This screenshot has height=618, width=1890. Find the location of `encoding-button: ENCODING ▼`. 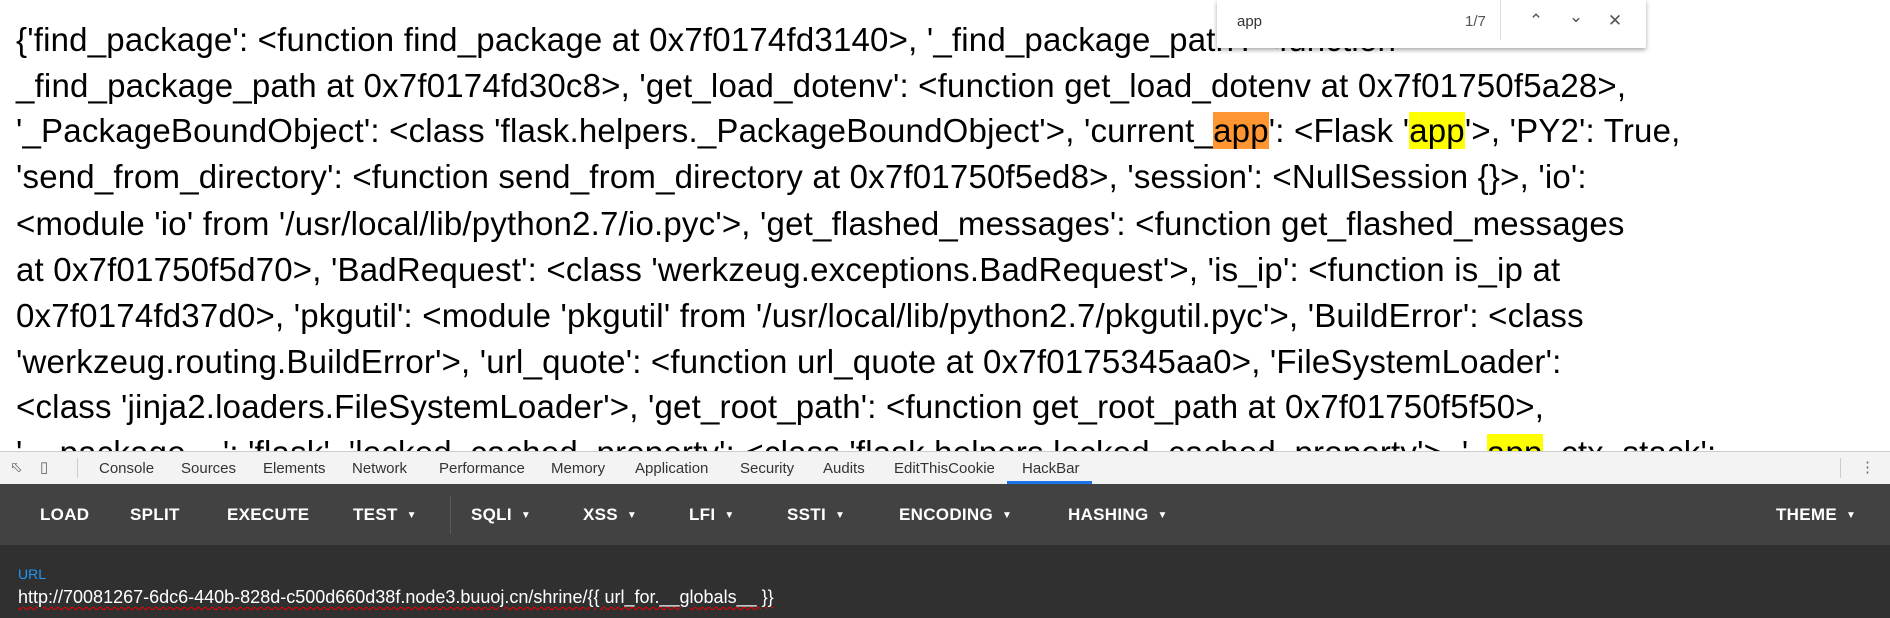

encoding-button: ENCODING ▼ is located at coordinates (955, 515).